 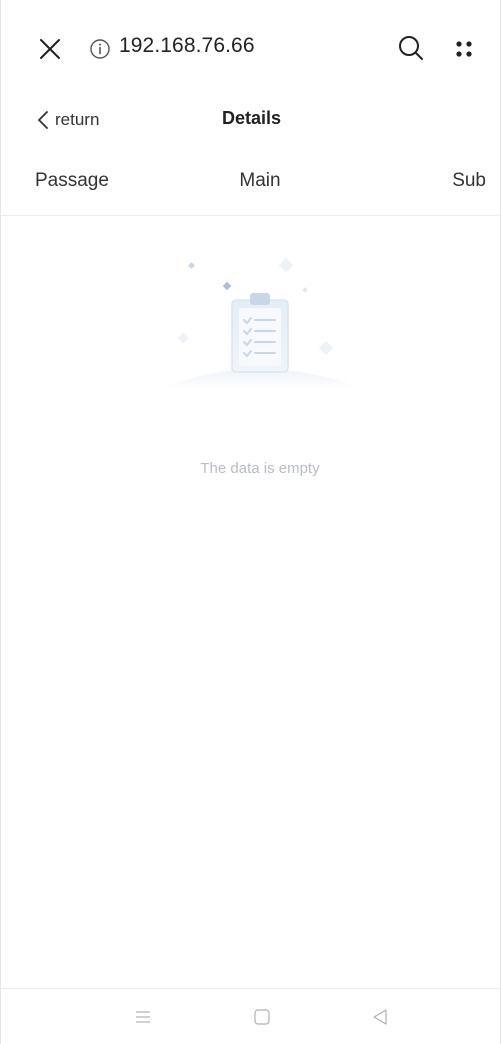 I want to click on back-triangle-icon, so click(x=380, y=1017).